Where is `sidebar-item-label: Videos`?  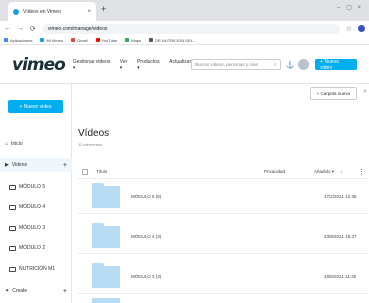 sidebar-item-label: Videos is located at coordinates (19, 165).